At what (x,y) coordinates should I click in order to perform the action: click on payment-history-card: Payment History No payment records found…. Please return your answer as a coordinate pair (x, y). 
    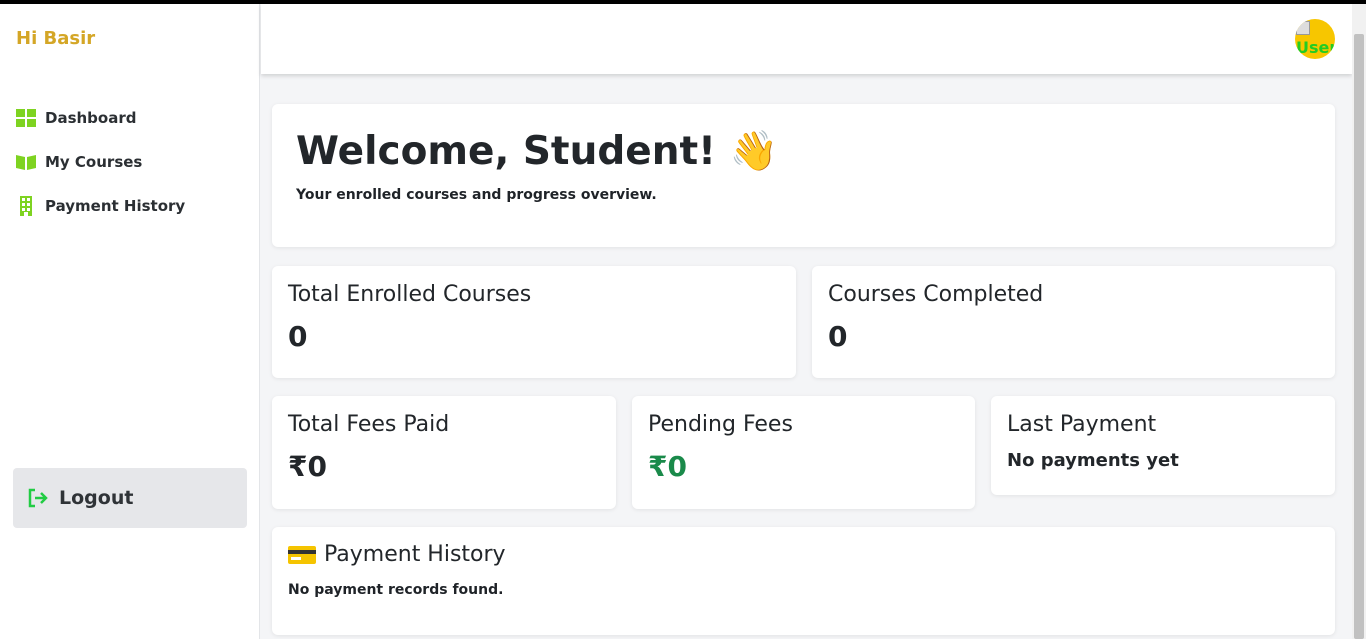
    Looking at the image, I should click on (803, 581).